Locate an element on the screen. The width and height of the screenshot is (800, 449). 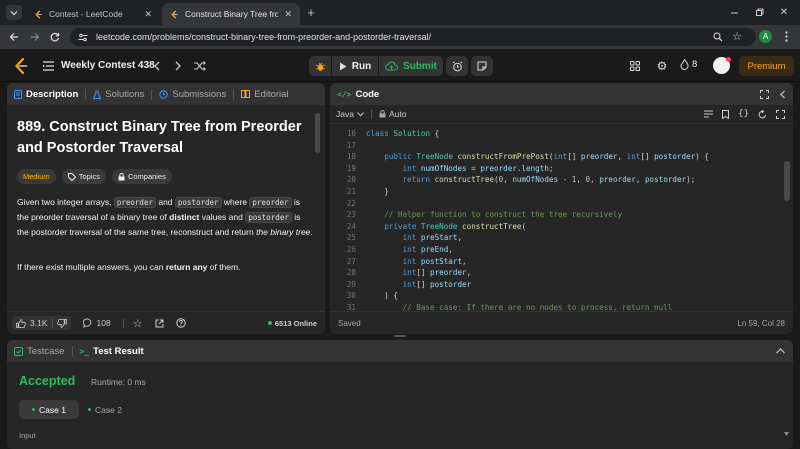
collapse-panel-icon is located at coordinates (782, 94).